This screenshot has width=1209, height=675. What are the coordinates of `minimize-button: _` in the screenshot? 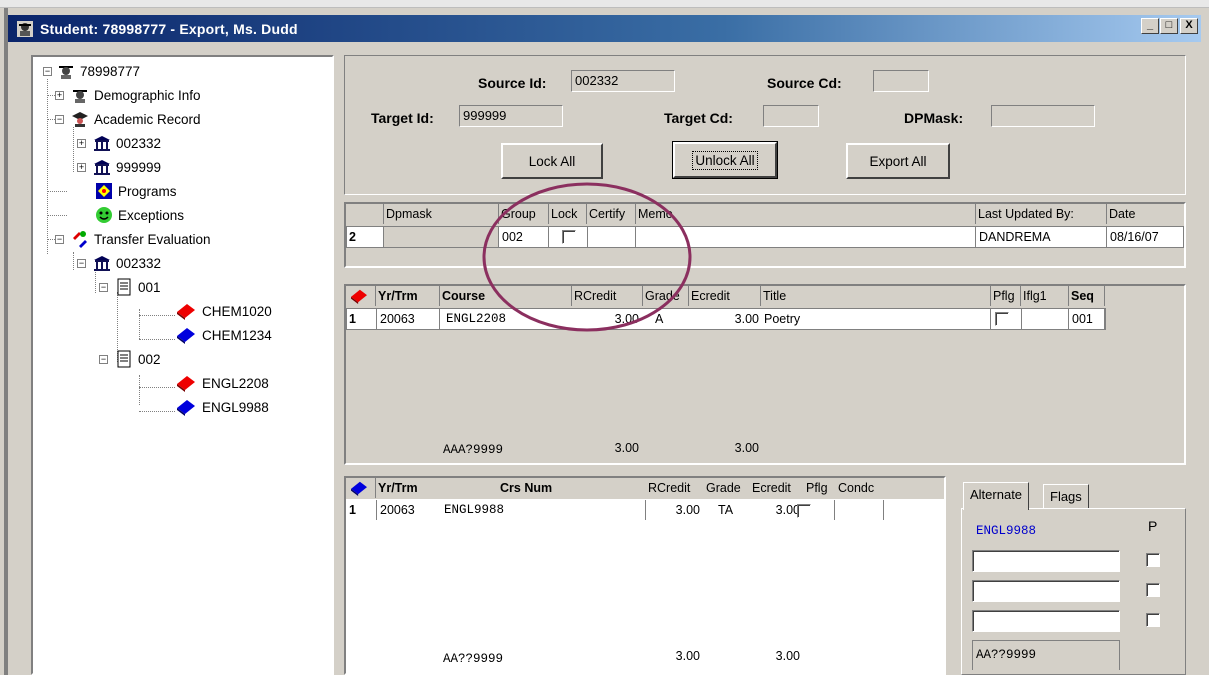 It's located at (1150, 26).